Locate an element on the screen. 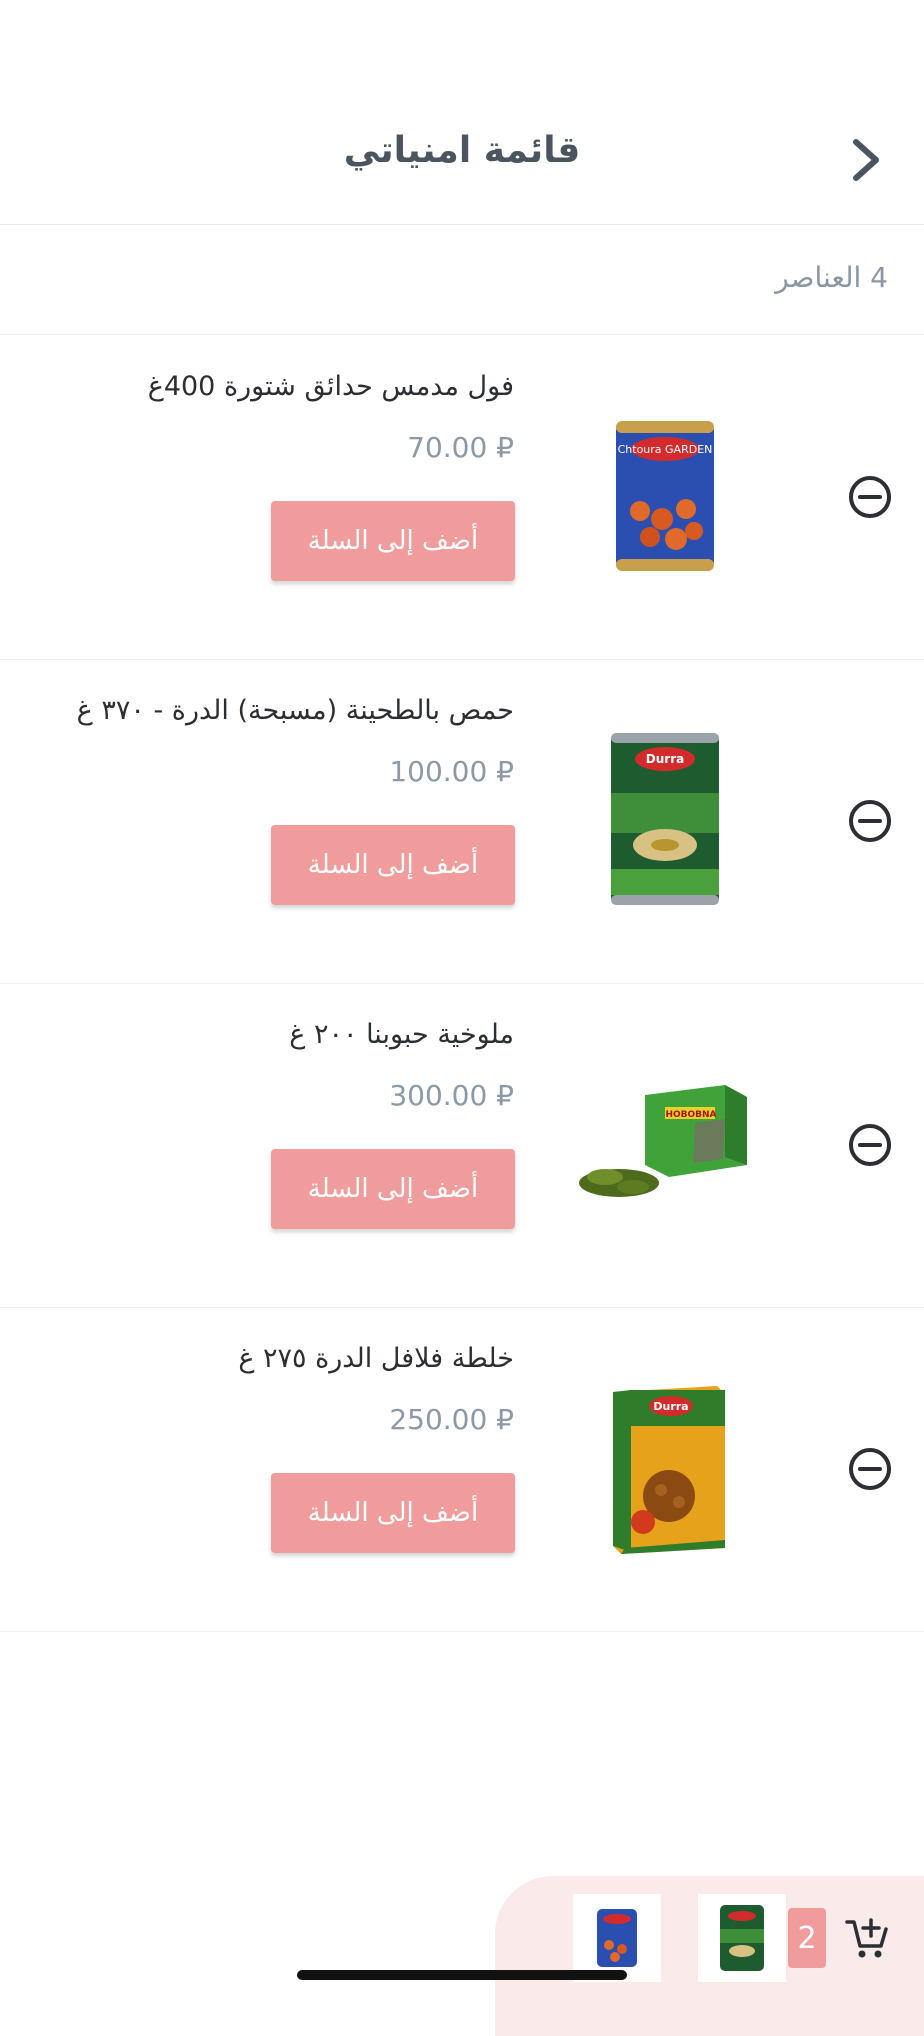  items-count-row: 4 العناصر is located at coordinates (462, 280).